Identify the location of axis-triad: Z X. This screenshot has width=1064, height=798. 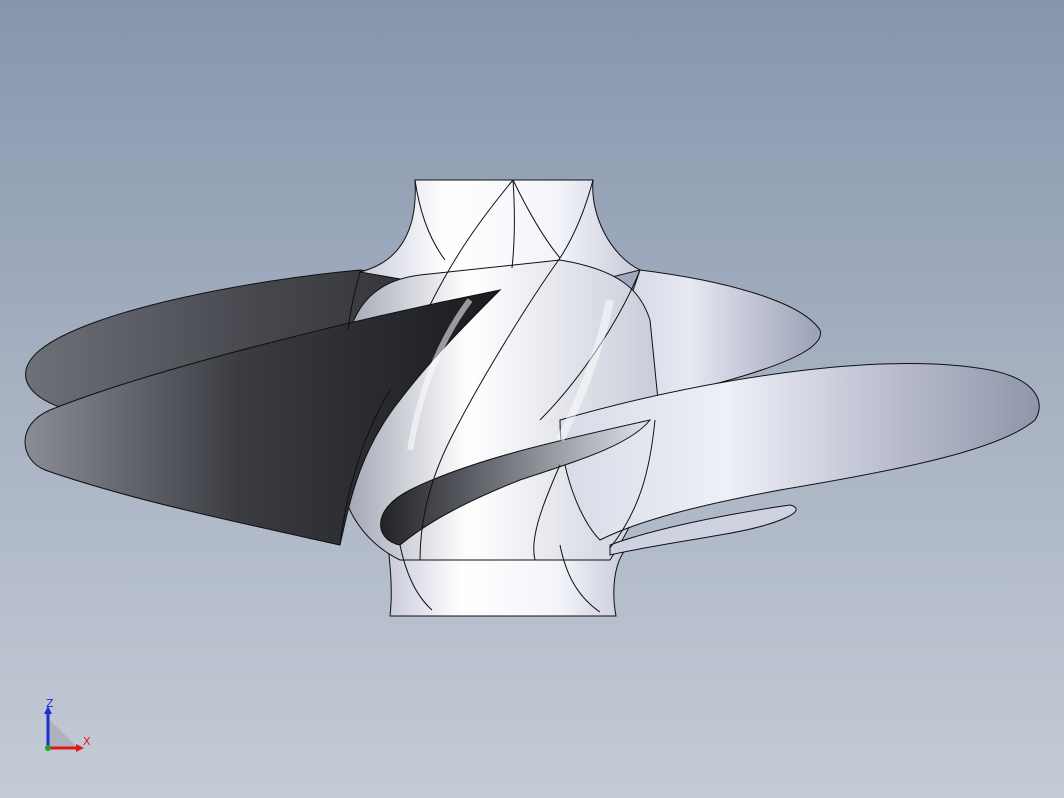
(70, 728).